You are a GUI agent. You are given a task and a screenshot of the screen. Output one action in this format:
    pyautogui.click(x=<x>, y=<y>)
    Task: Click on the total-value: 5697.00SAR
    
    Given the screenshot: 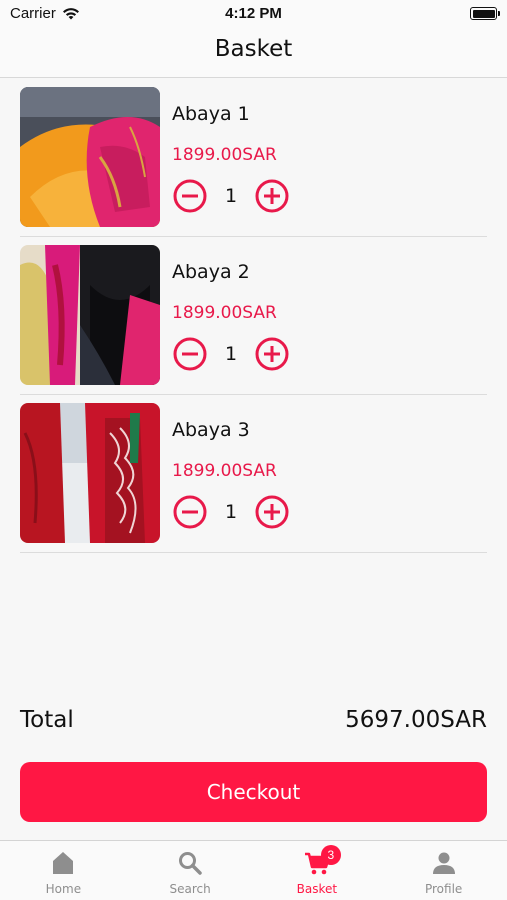 What is the action you would take?
    pyautogui.click(x=416, y=720)
    